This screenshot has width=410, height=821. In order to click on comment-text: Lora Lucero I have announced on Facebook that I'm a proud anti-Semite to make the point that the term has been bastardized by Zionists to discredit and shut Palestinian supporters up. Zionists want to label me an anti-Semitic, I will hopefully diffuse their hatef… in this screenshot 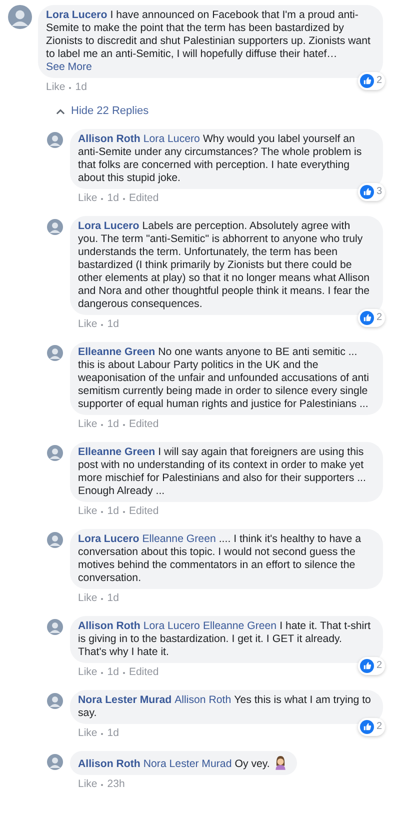, I will do `click(209, 35)`.